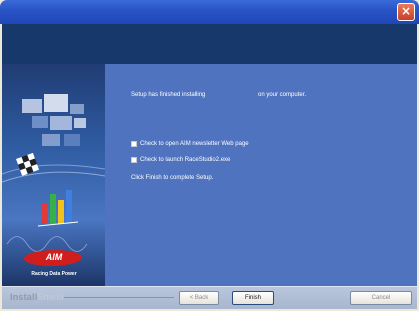  Describe the element at coordinates (172, 178) in the screenshot. I see `finish-instruction: Click Finish to complete Setup.` at that location.